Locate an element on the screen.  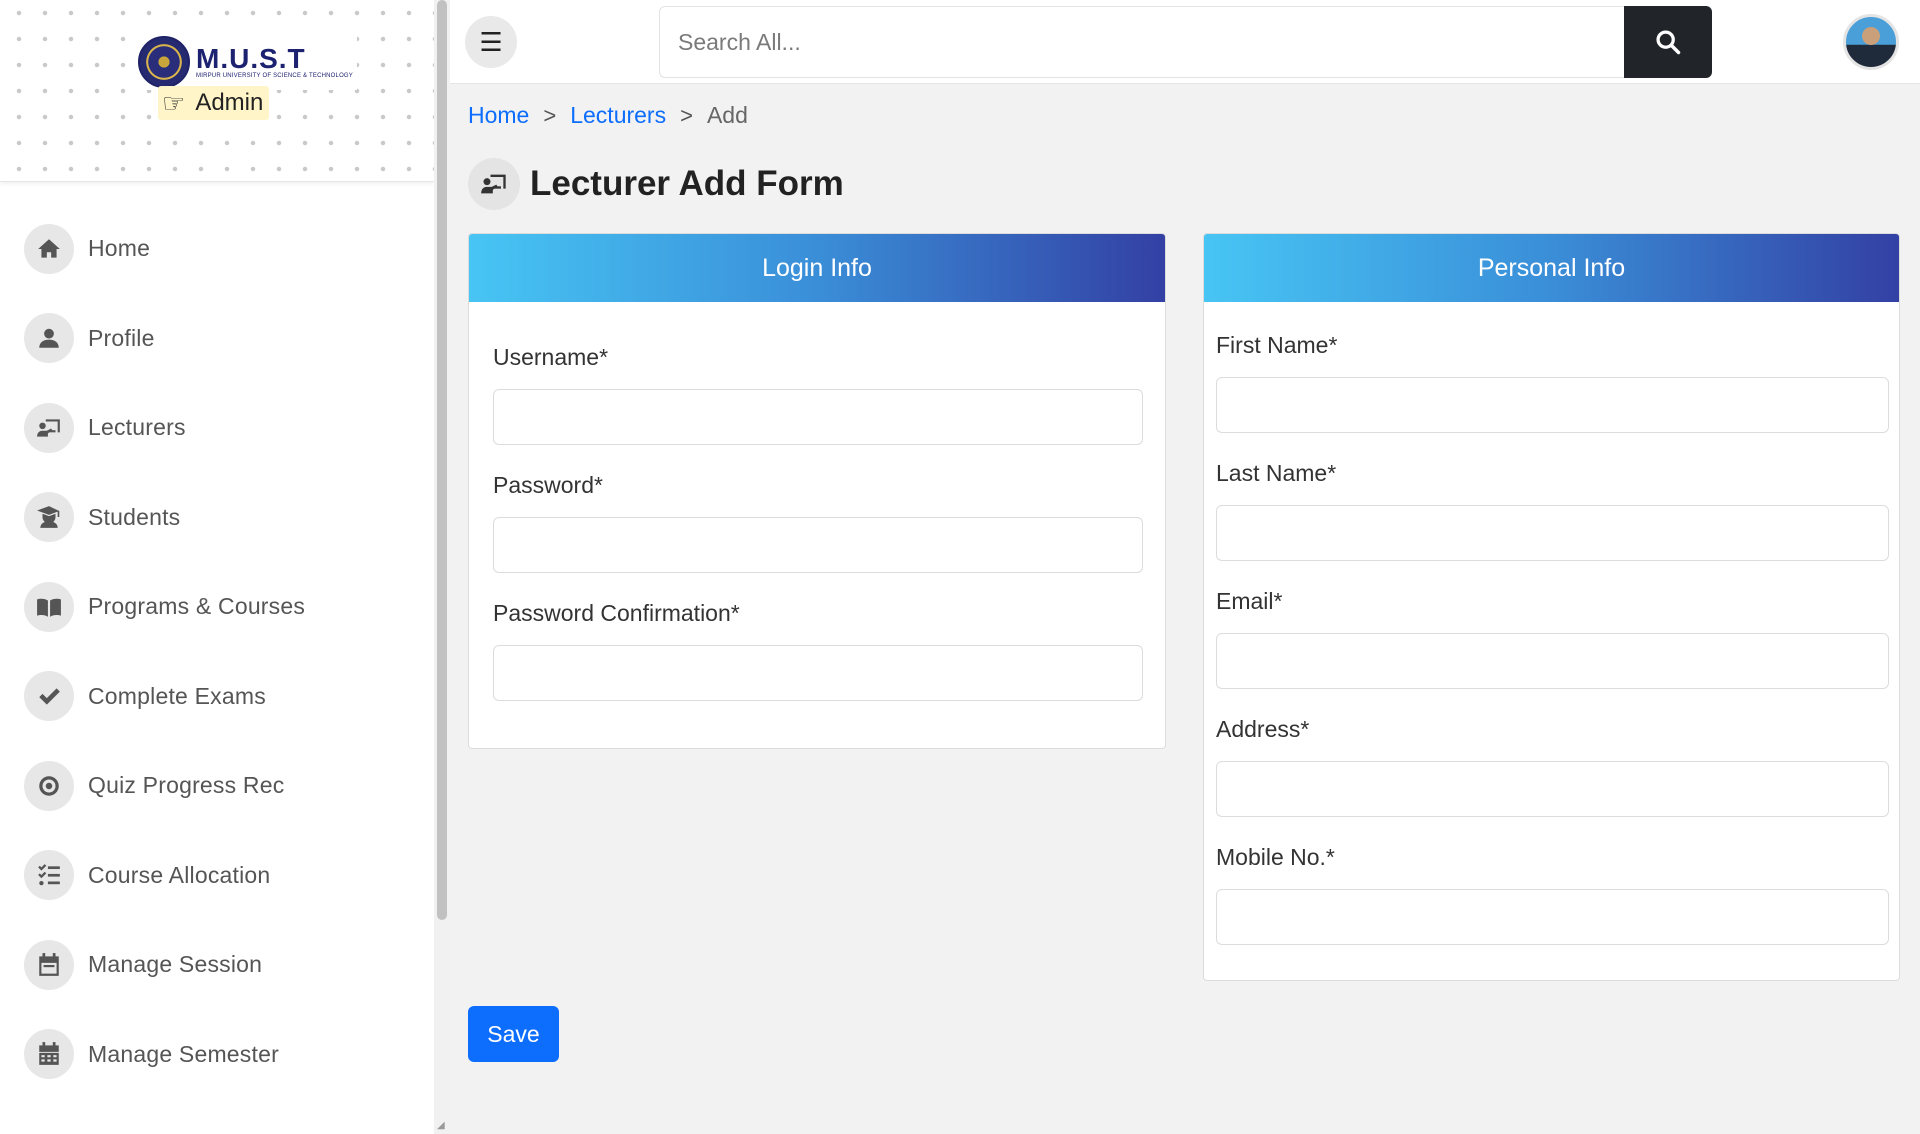
sidebar-item-home: Home is located at coordinates (217, 249).